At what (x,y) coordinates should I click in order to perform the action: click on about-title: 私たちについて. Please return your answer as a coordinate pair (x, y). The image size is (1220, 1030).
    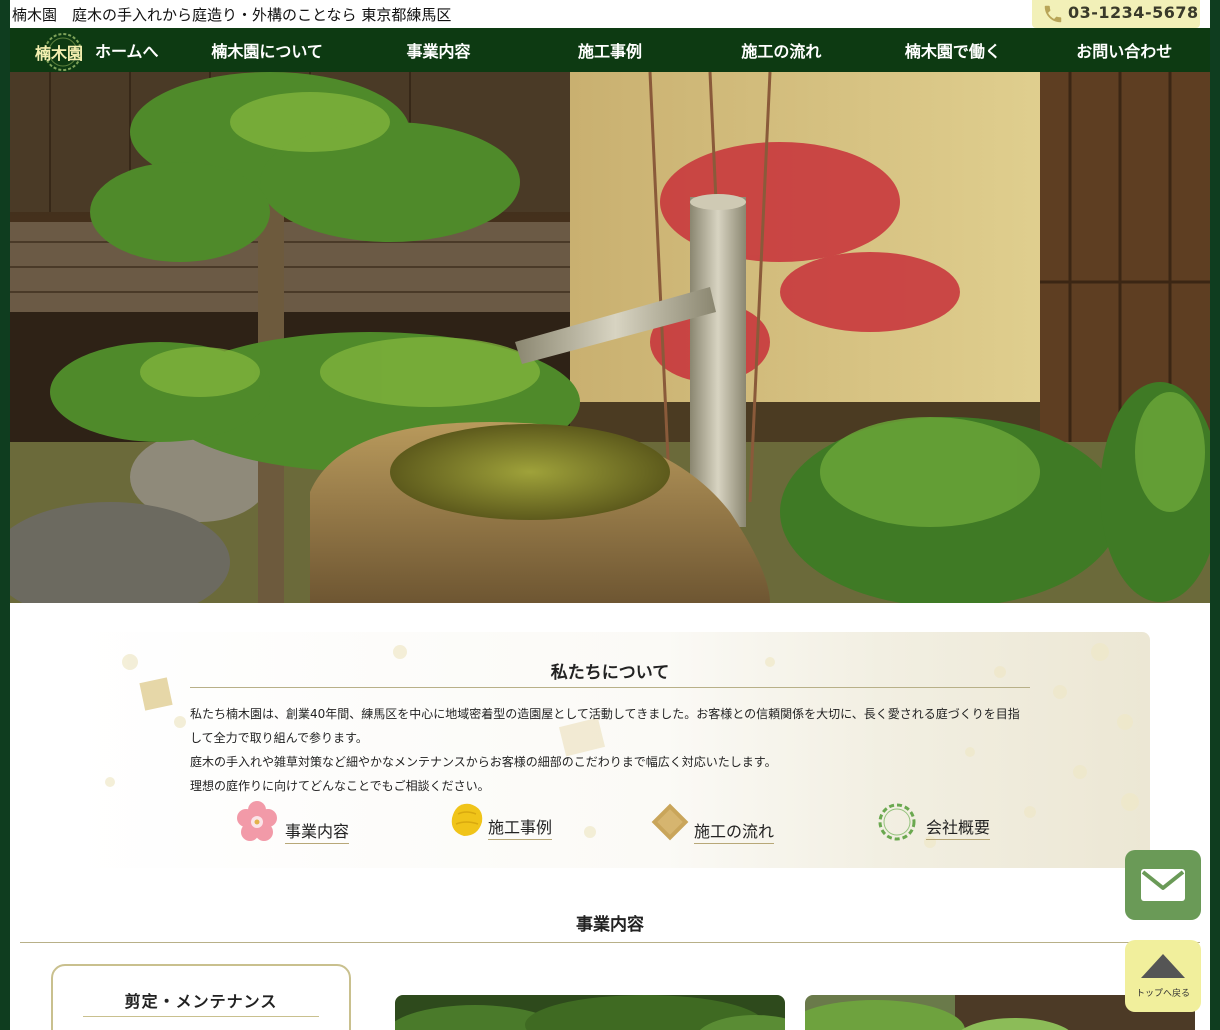
    Looking at the image, I should click on (610, 673).